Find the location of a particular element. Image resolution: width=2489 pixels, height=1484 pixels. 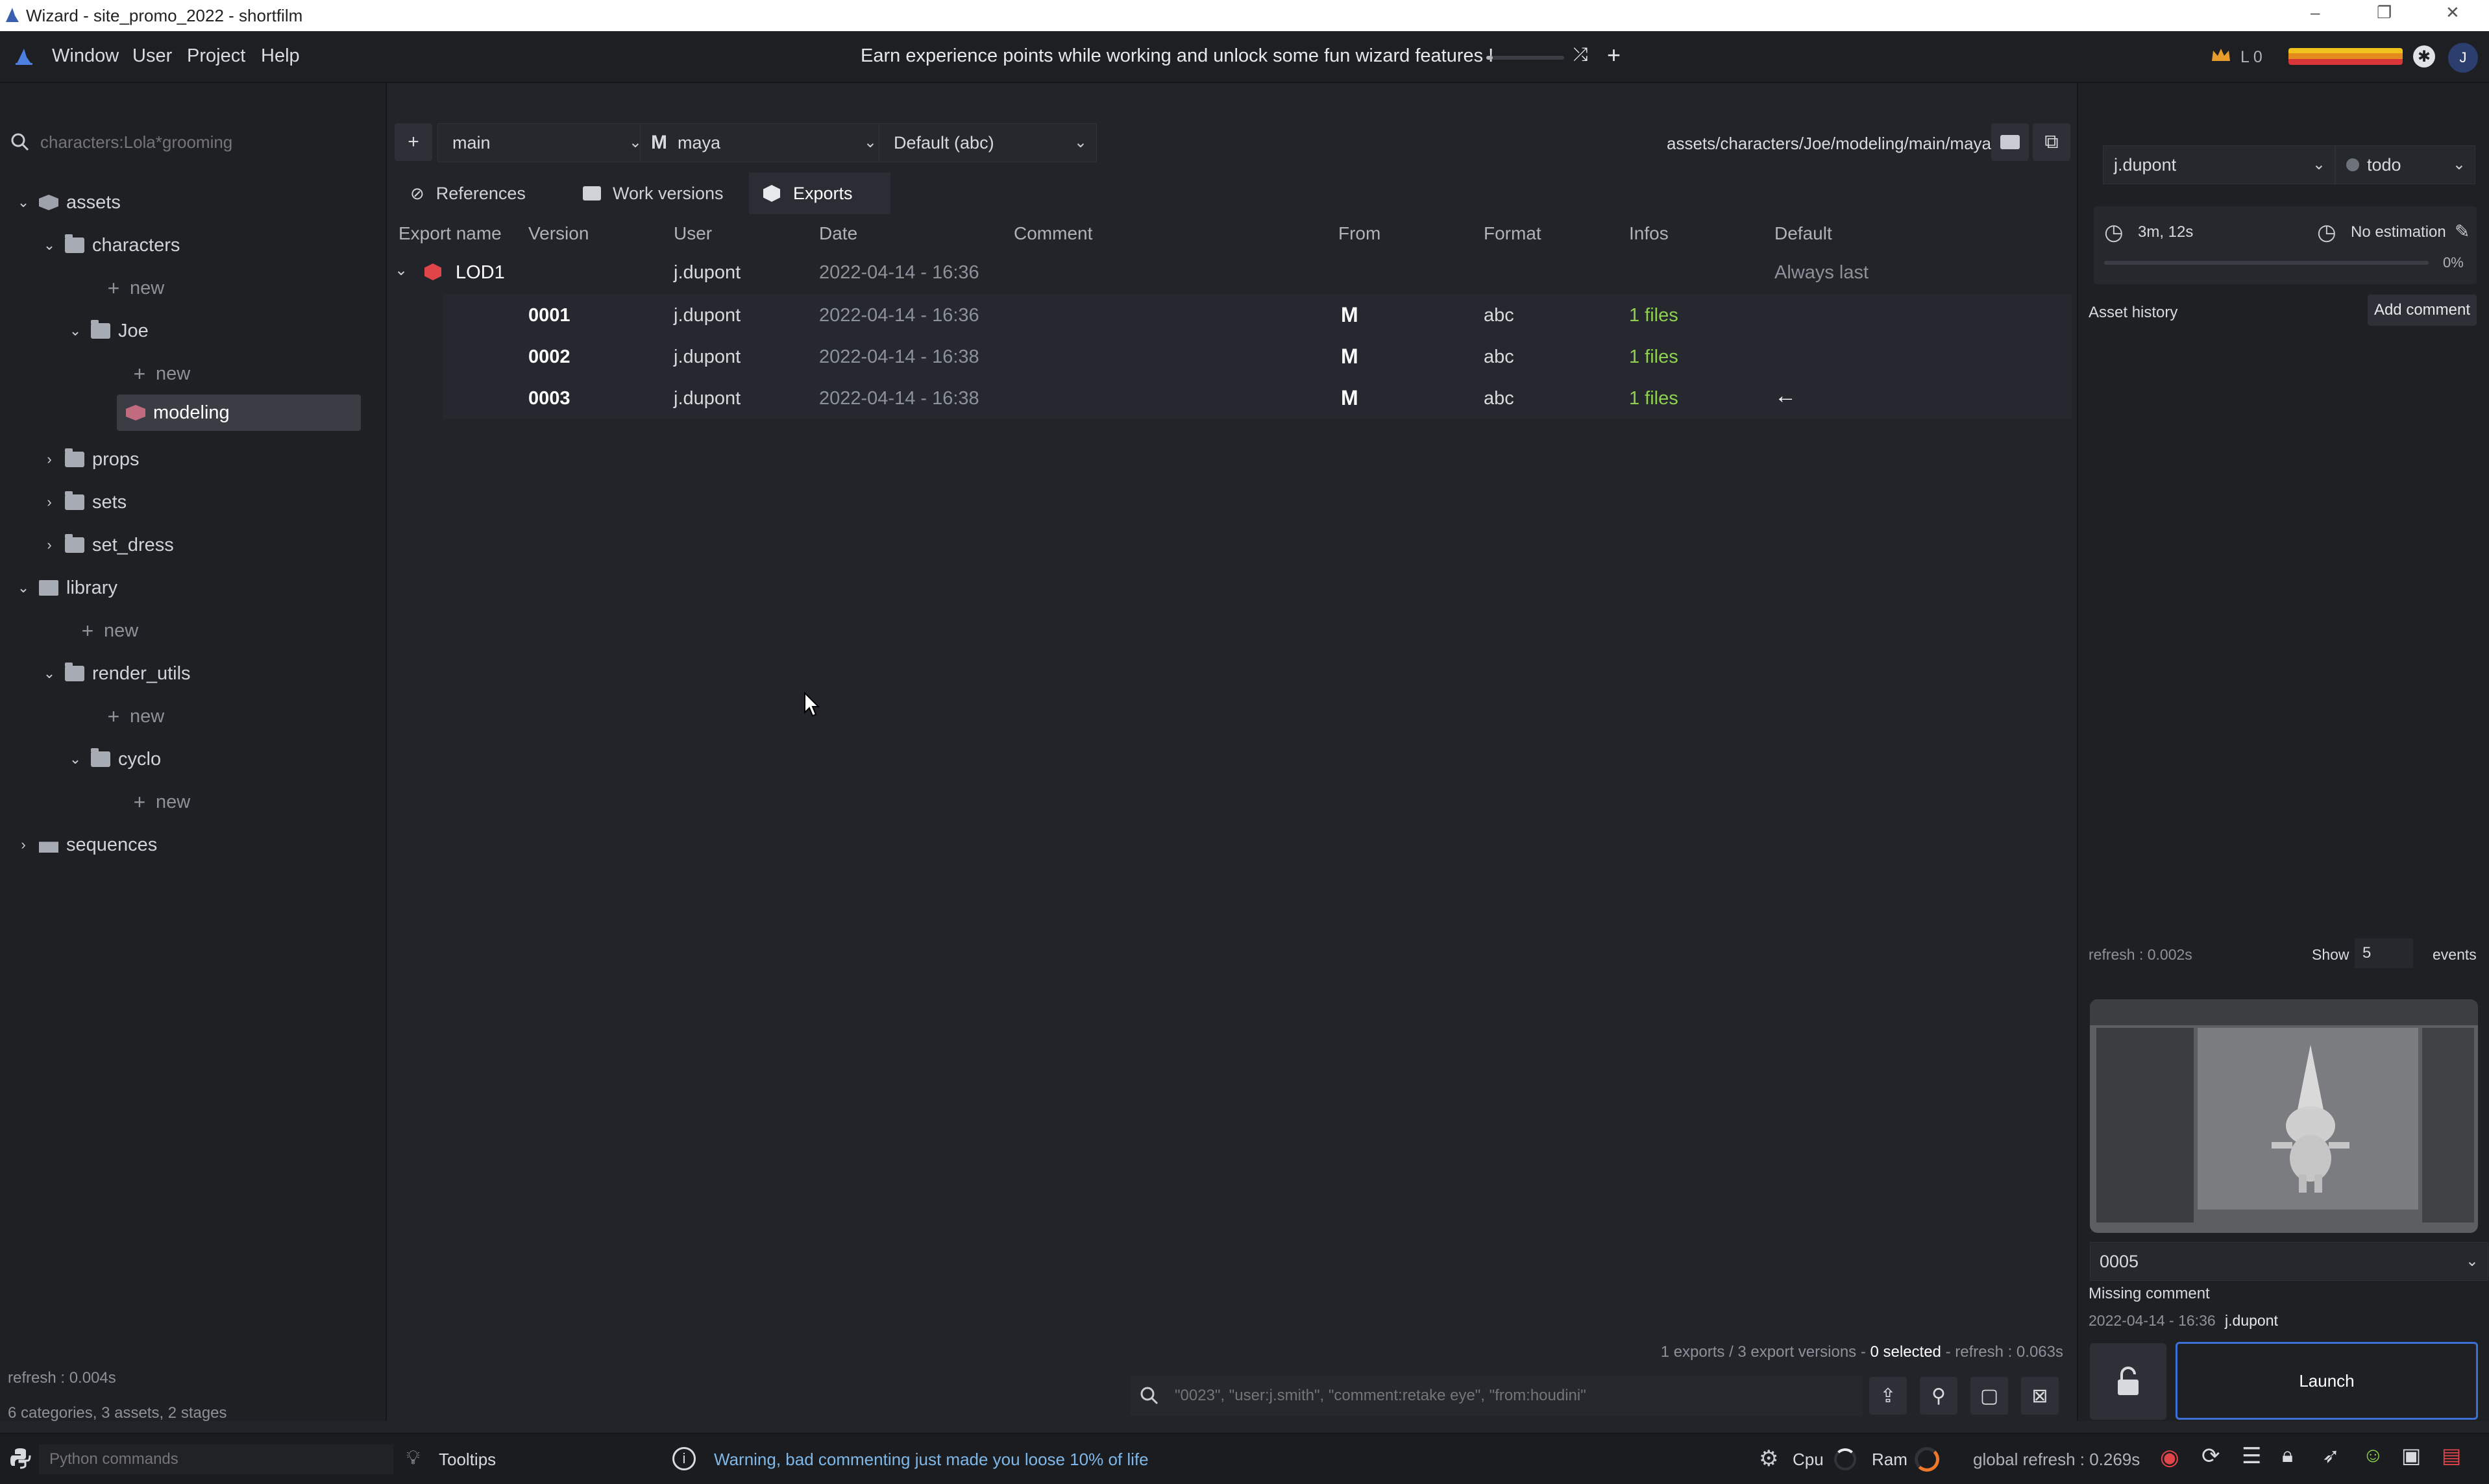

sliders-icon: ☰ is located at coordinates (2251, 1456).